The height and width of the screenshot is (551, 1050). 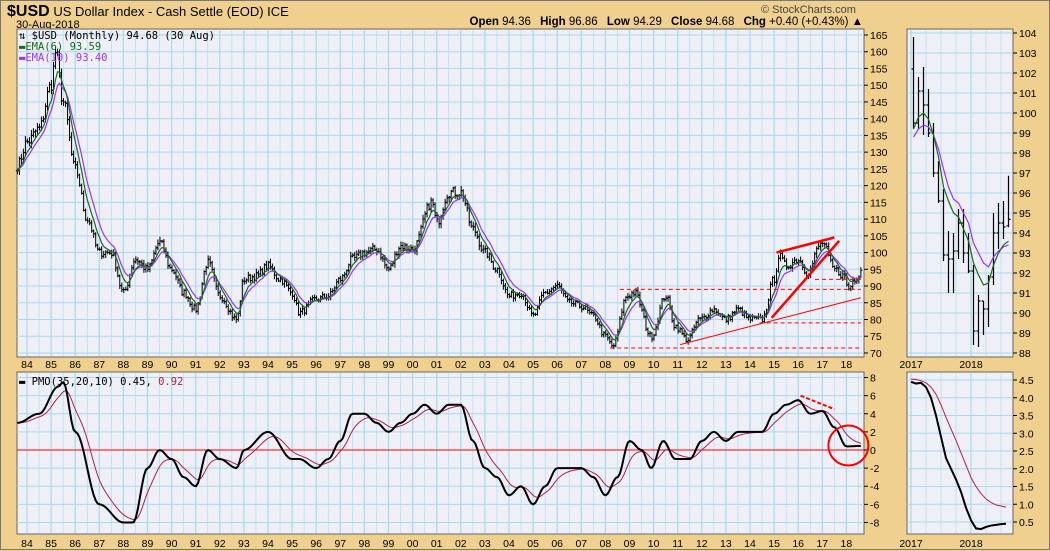 What do you see at coordinates (876, 354) in the screenshot?
I see `y-tick-label: 70` at bounding box center [876, 354].